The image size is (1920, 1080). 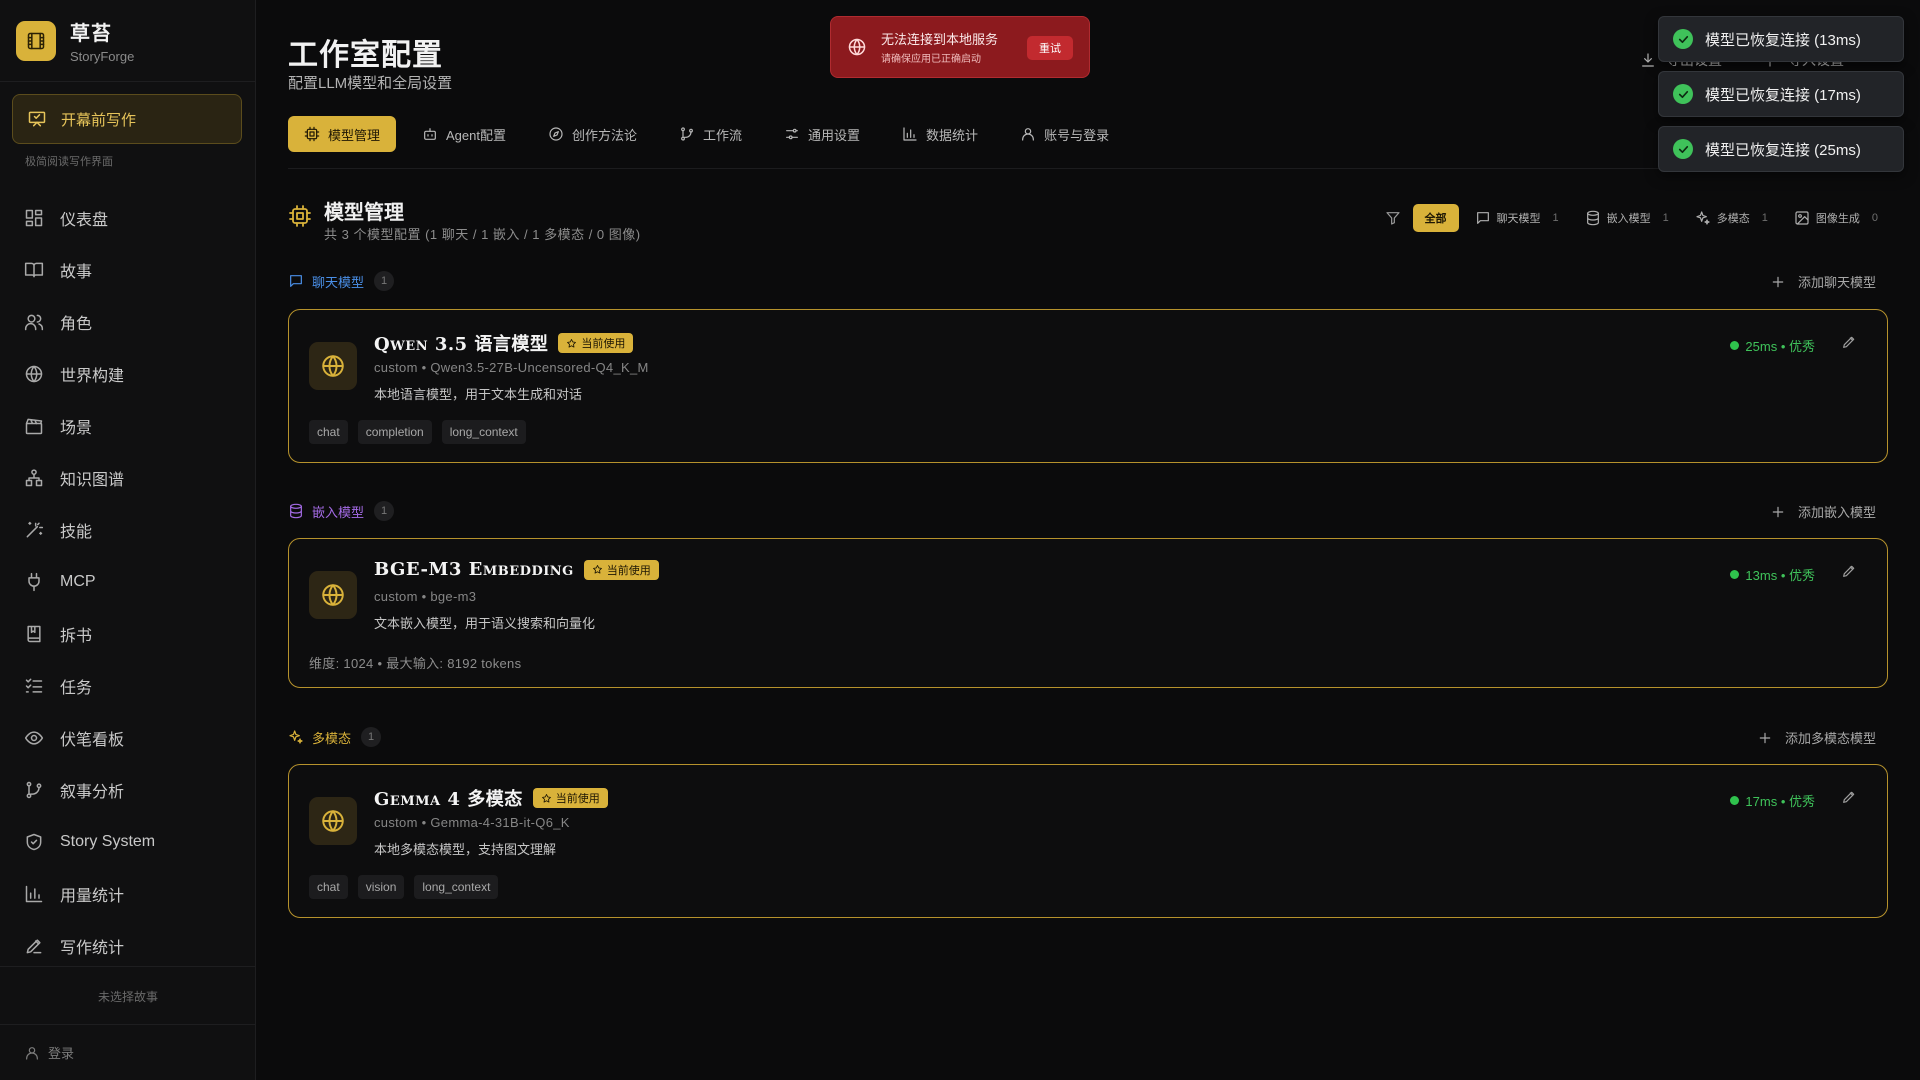 What do you see at coordinates (332, 738) in the screenshot?
I see `group-label: 多模态` at bounding box center [332, 738].